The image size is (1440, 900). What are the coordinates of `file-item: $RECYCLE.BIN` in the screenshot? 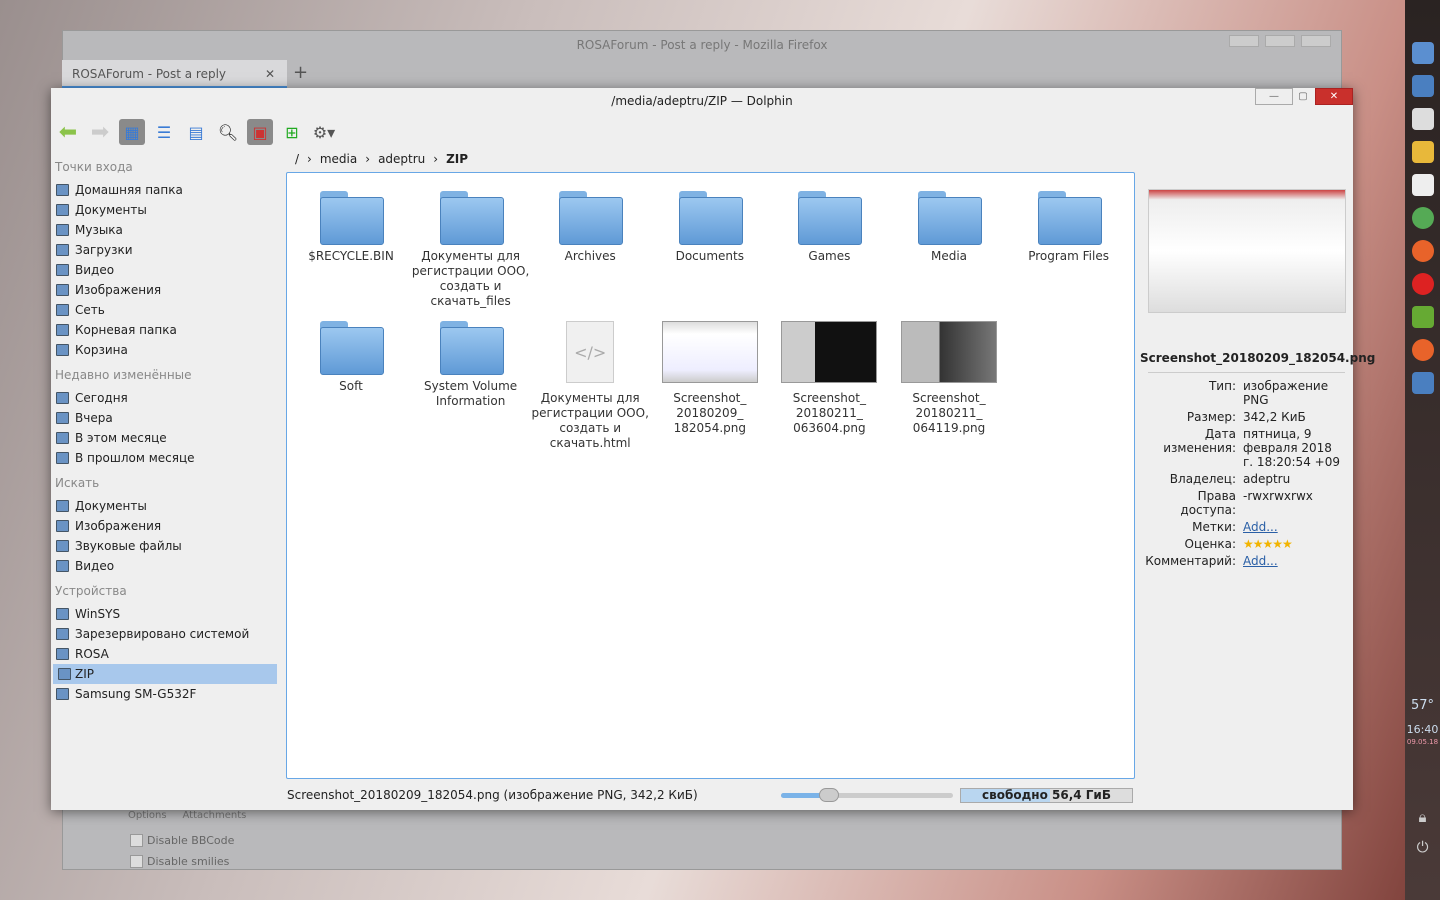 It's located at (351, 227).